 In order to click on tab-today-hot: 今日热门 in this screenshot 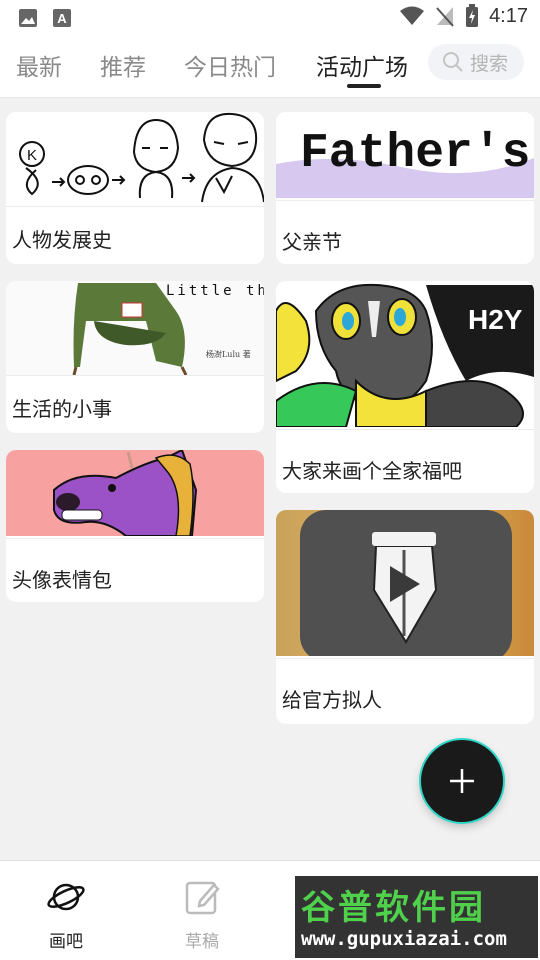, I will do `click(230, 65)`.